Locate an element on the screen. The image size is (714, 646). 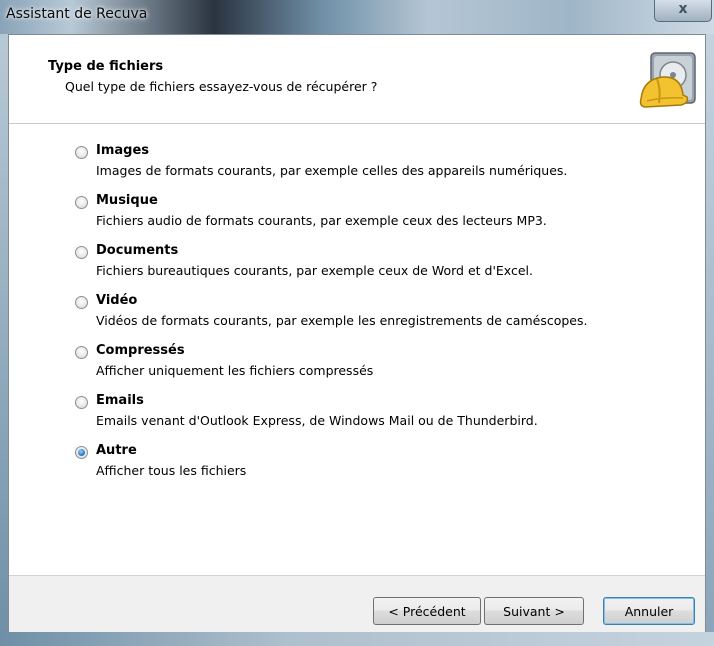
option-label: Vidéo is located at coordinates (117, 300).